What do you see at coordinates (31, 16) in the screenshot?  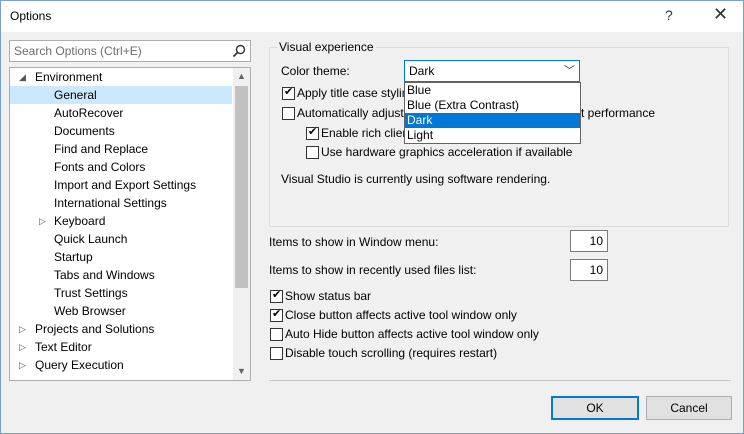 I see `window-title: Options` at bounding box center [31, 16].